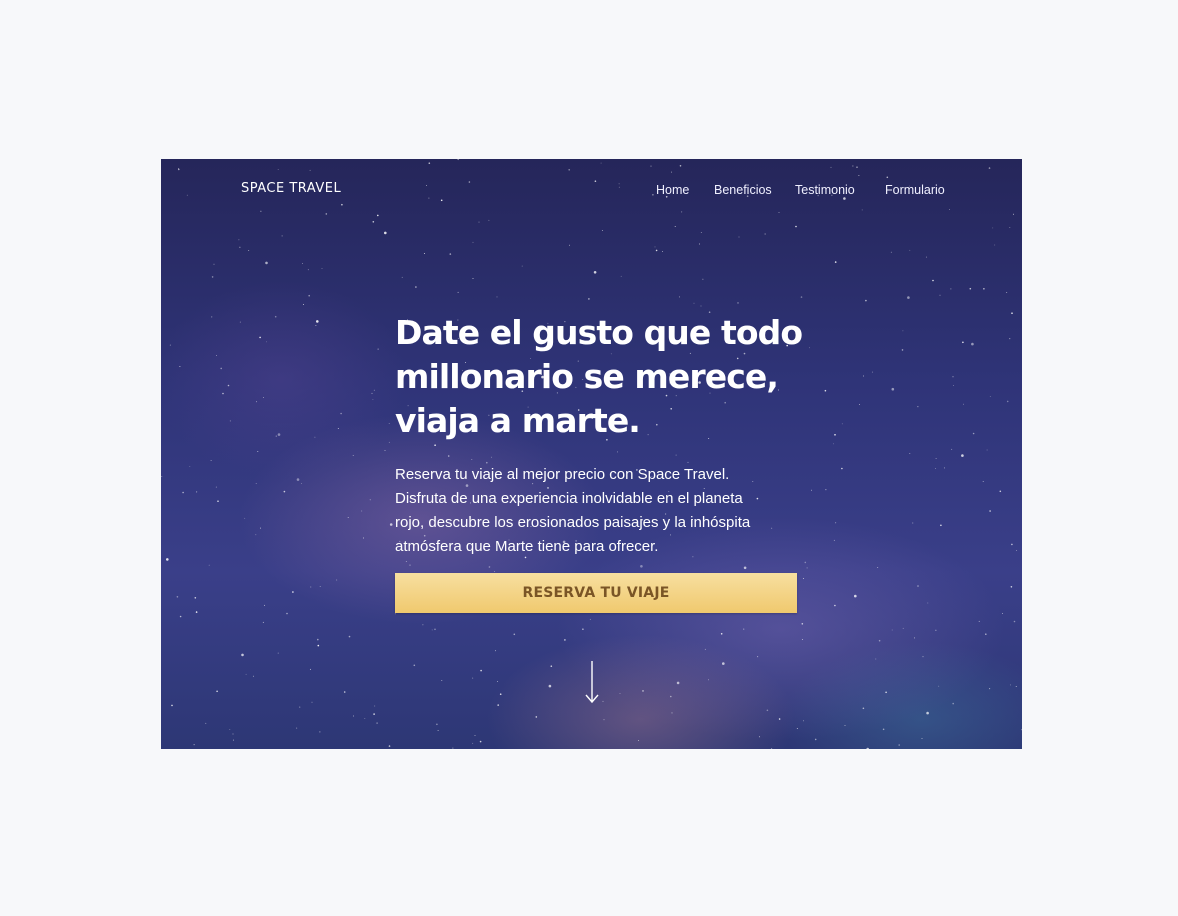 This screenshot has height=916, width=1178. What do you see at coordinates (596, 593) in the screenshot?
I see `reserve-trip-button: RESERVA TU VIAJE` at bounding box center [596, 593].